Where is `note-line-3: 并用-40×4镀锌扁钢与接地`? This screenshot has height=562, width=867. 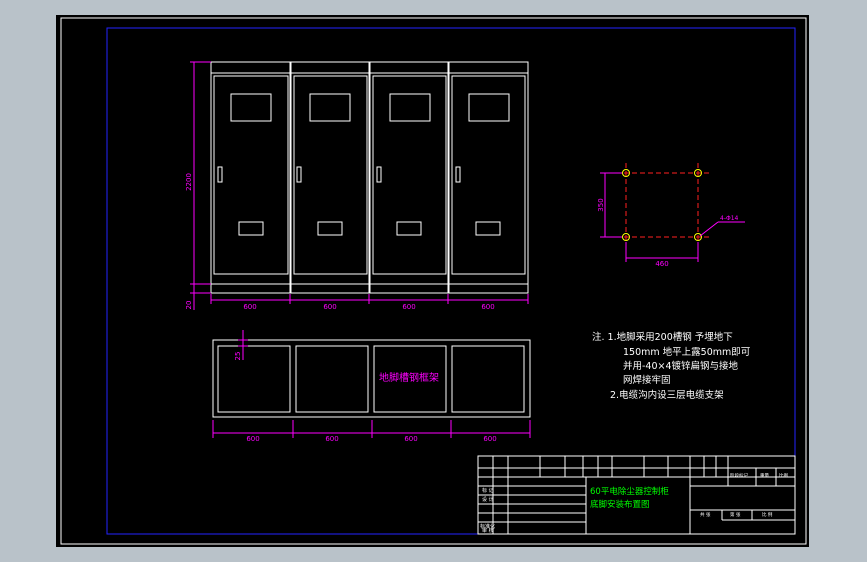
note-line-3: 并用-40×4镀锌扁钢与接地 is located at coordinates (681, 366).